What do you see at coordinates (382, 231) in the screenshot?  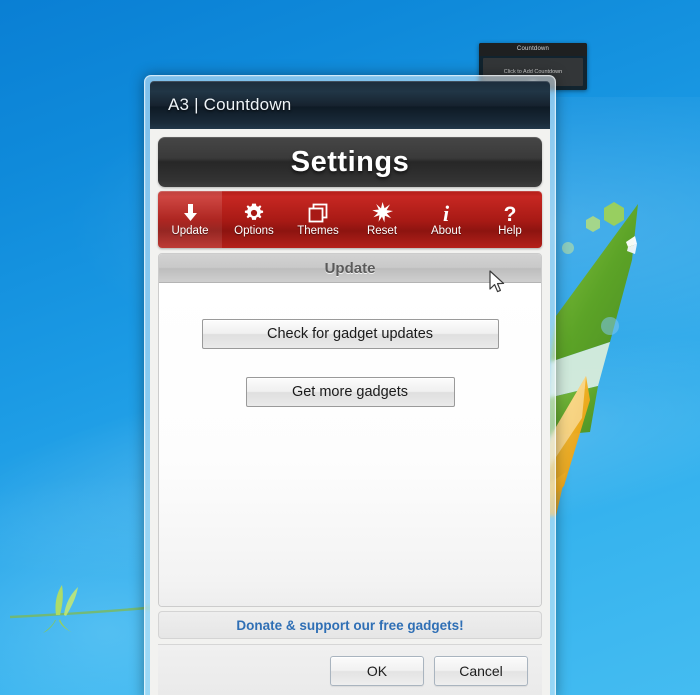 I see `nav-label-reset: Reset` at bounding box center [382, 231].